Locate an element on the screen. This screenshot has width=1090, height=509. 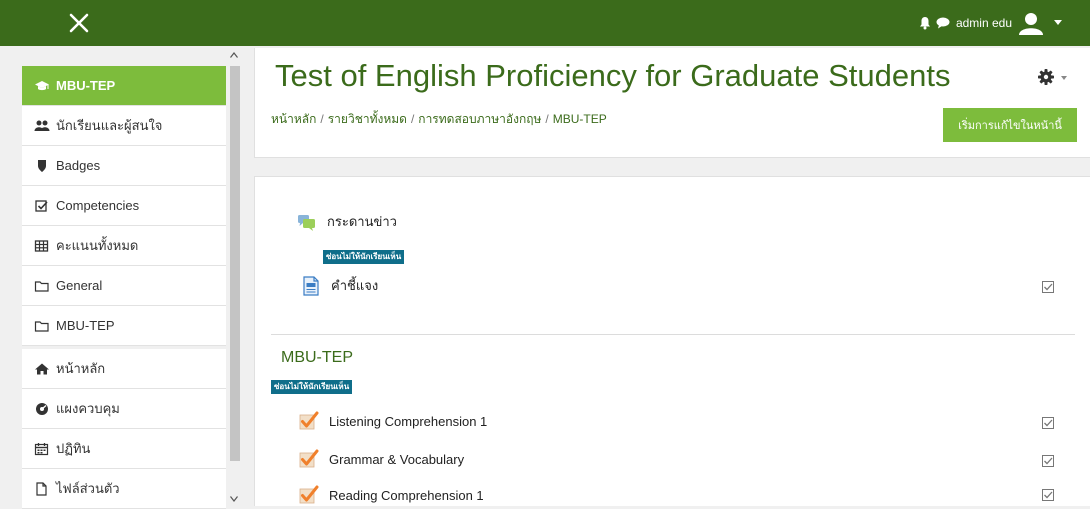
dashboard-icon is located at coordinates (42, 408).